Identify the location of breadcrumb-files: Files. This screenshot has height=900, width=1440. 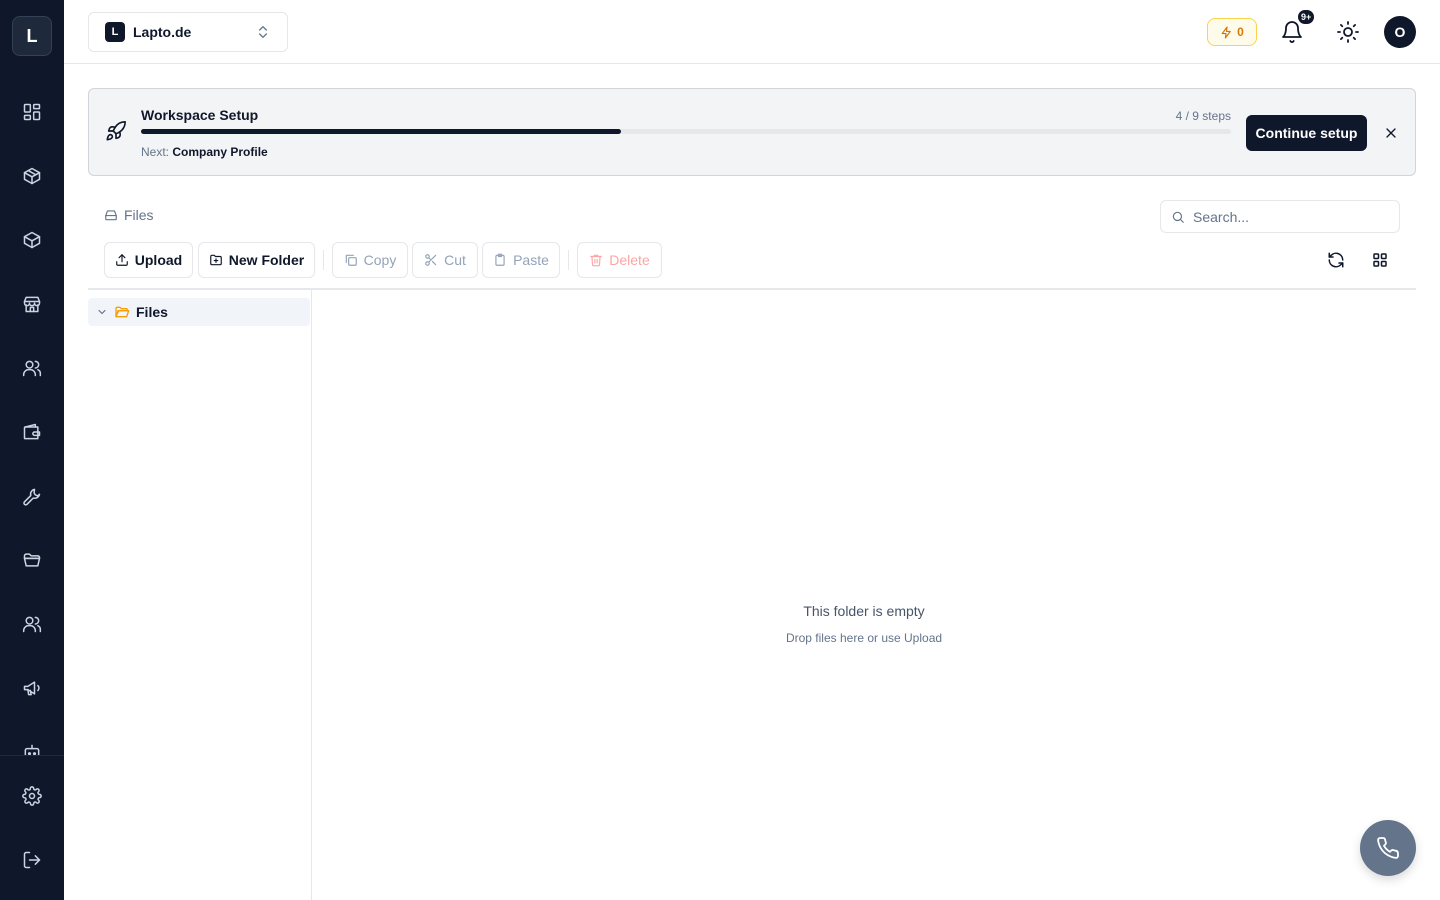
(139, 215).